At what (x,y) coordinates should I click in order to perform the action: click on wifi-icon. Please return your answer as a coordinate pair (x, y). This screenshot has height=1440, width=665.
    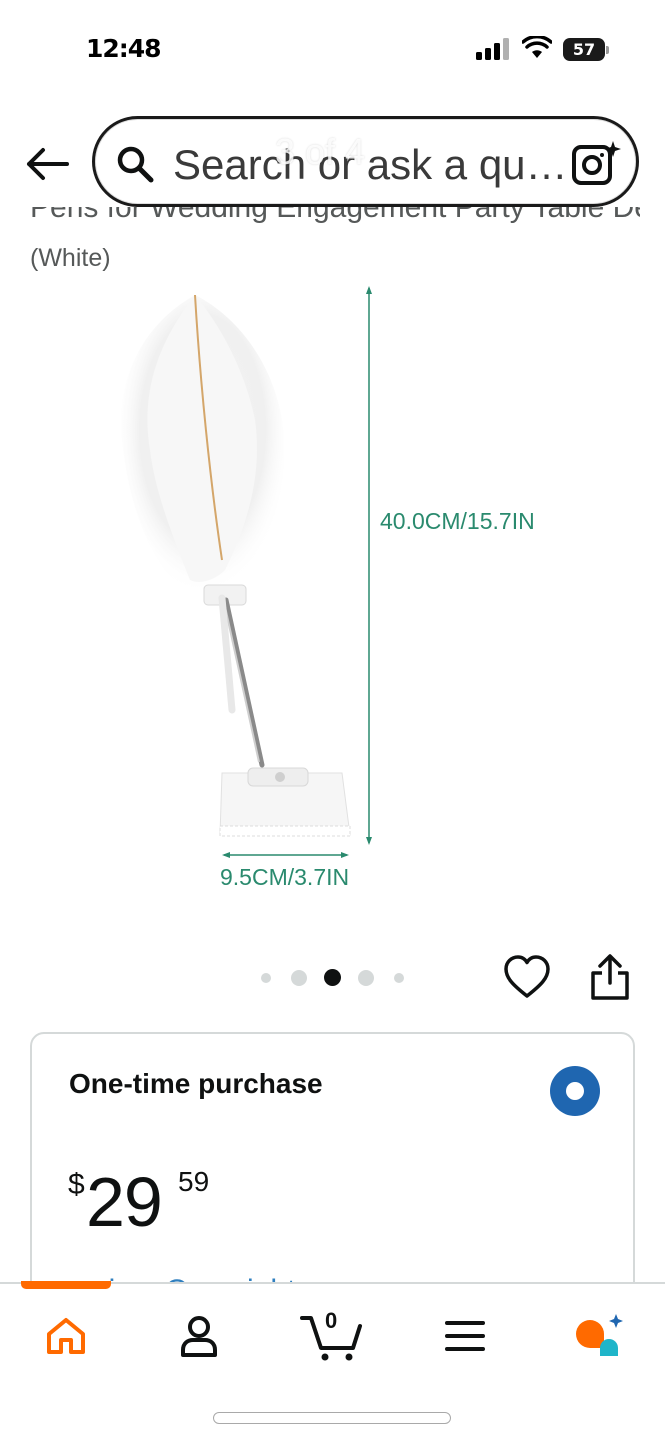
    Looking at the image, I should click on (537, 47).